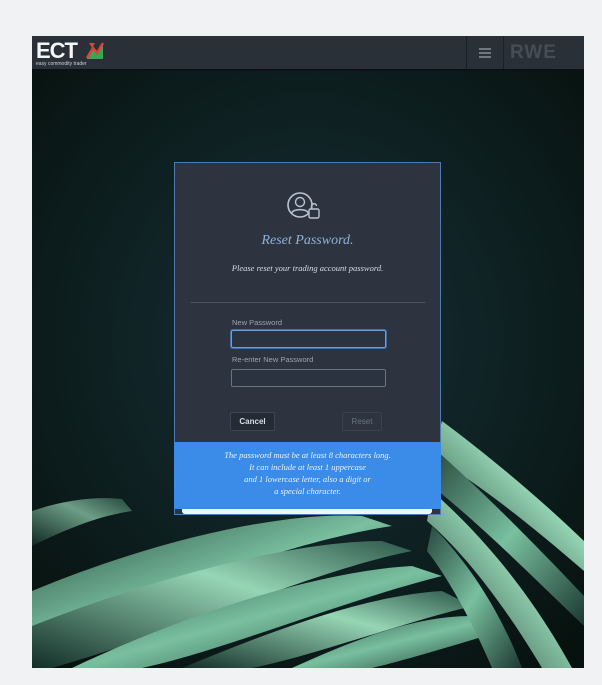 The width and height of the screenshot is (602, 685). I want to click on hint-line-4: a special character., so click(307, 491).